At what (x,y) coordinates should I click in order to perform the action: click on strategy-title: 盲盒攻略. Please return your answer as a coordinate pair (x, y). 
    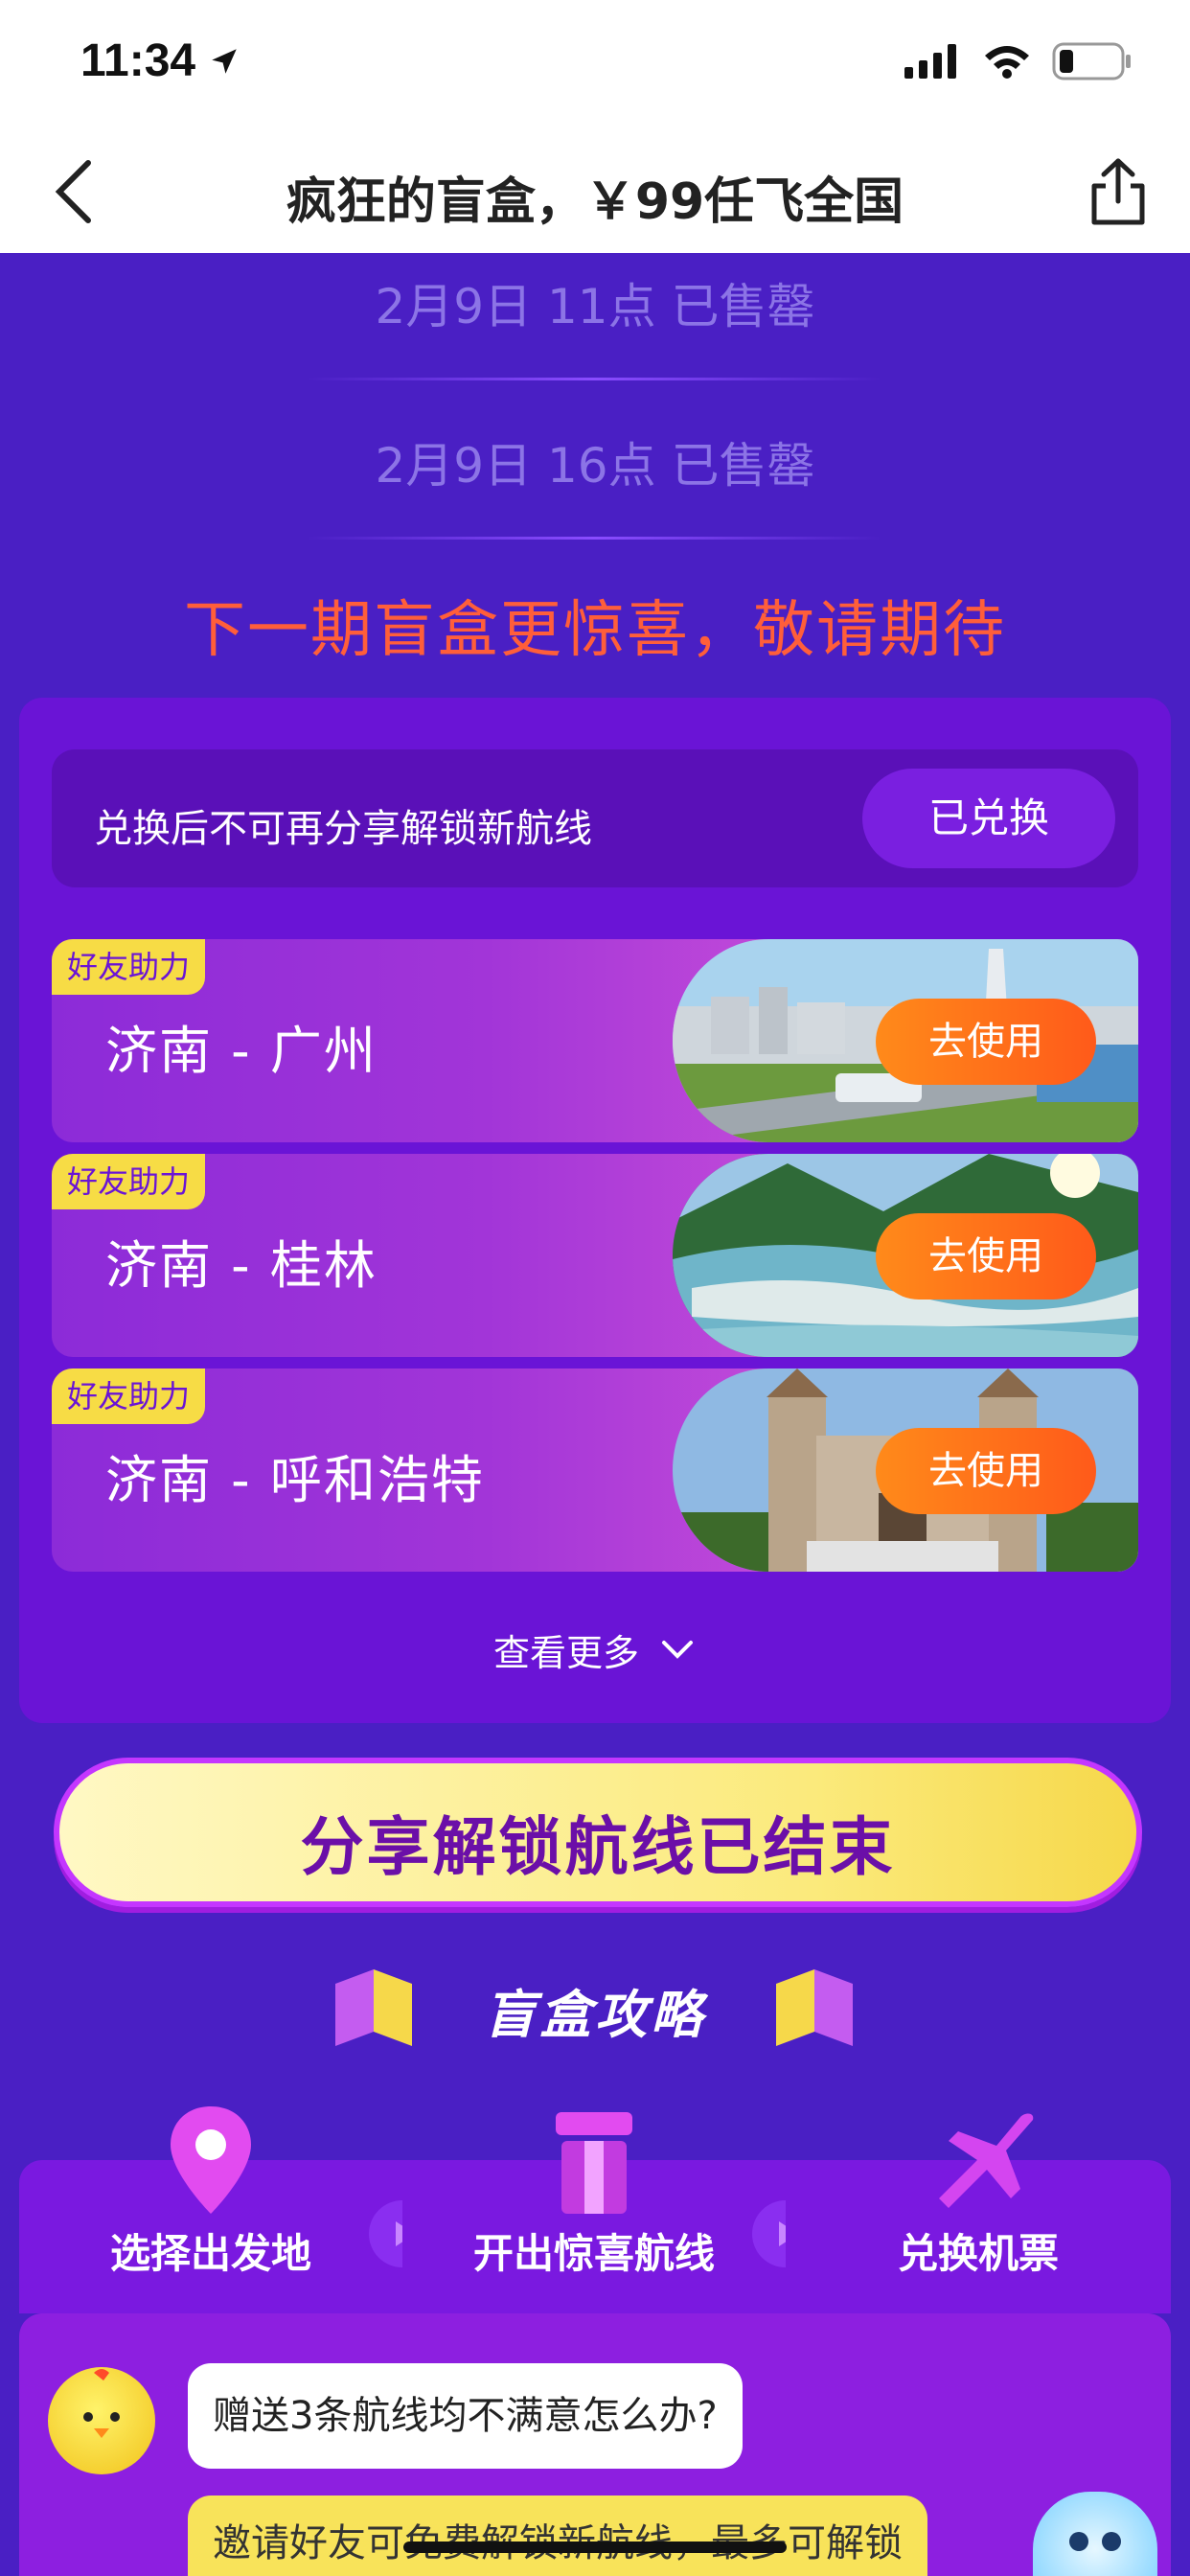
    Looking at the image, I should click on (595, 2015).